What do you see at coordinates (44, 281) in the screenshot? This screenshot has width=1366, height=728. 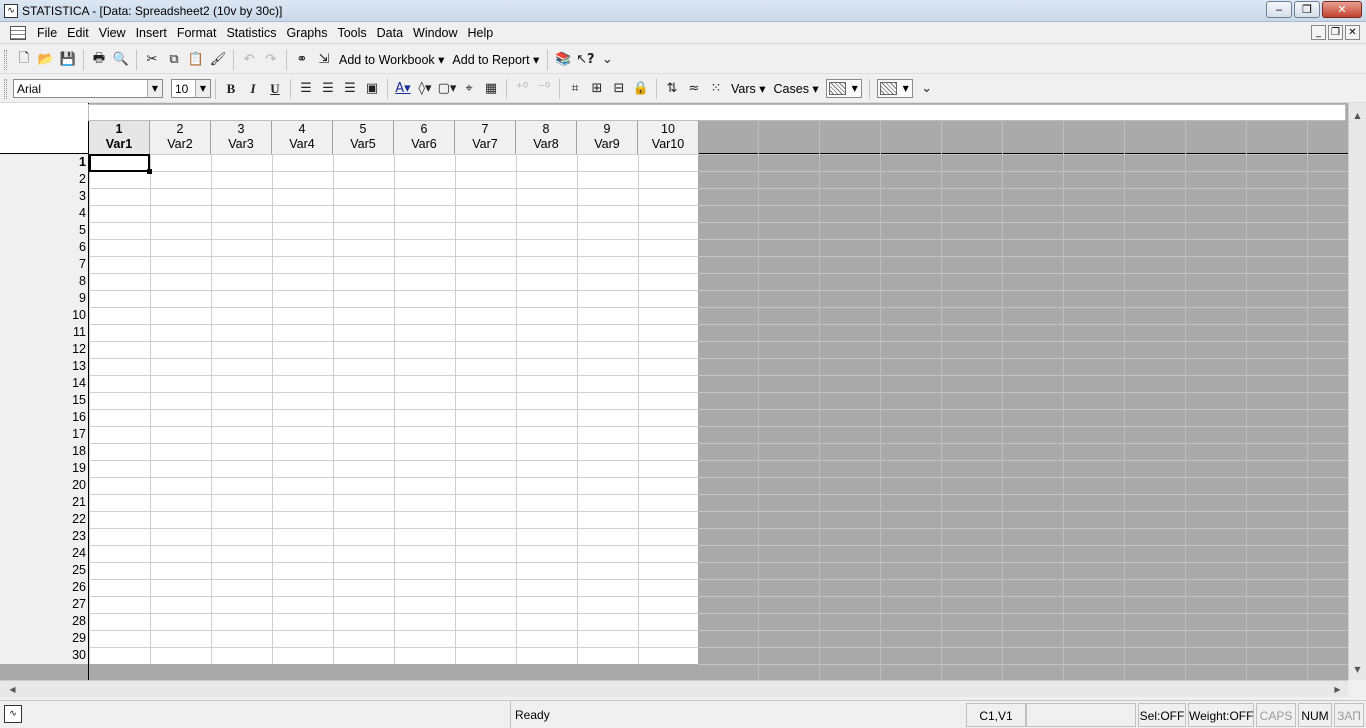 I see `row-header: 8` at bounding box center [44, 281].